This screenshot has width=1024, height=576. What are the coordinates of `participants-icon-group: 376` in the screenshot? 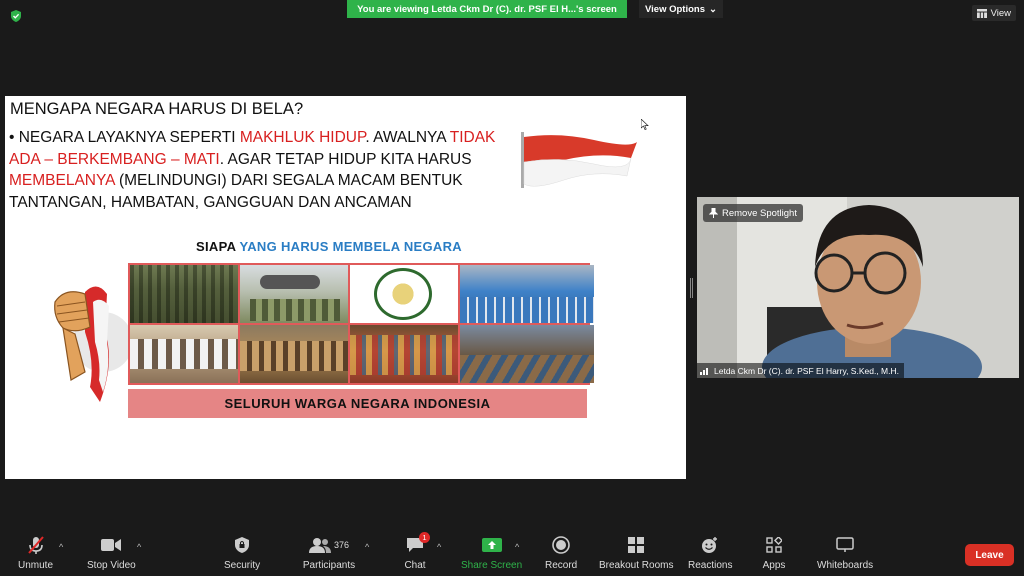 It's located at (329, 545).